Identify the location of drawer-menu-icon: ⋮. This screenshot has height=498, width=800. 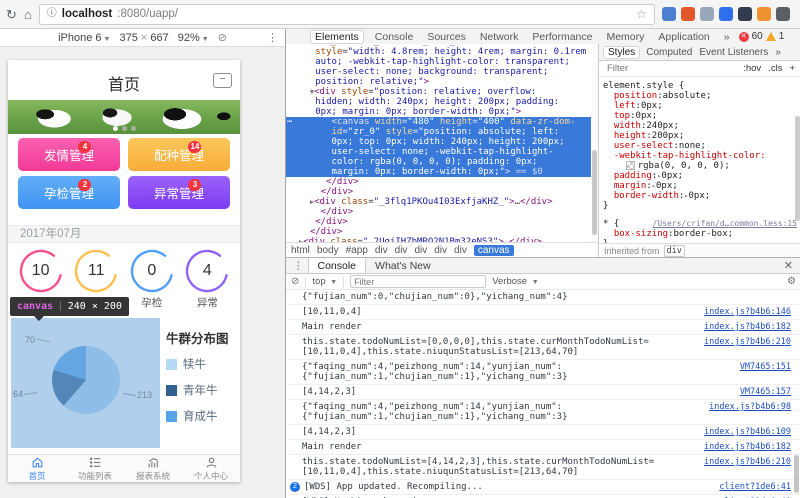
(298, 266).